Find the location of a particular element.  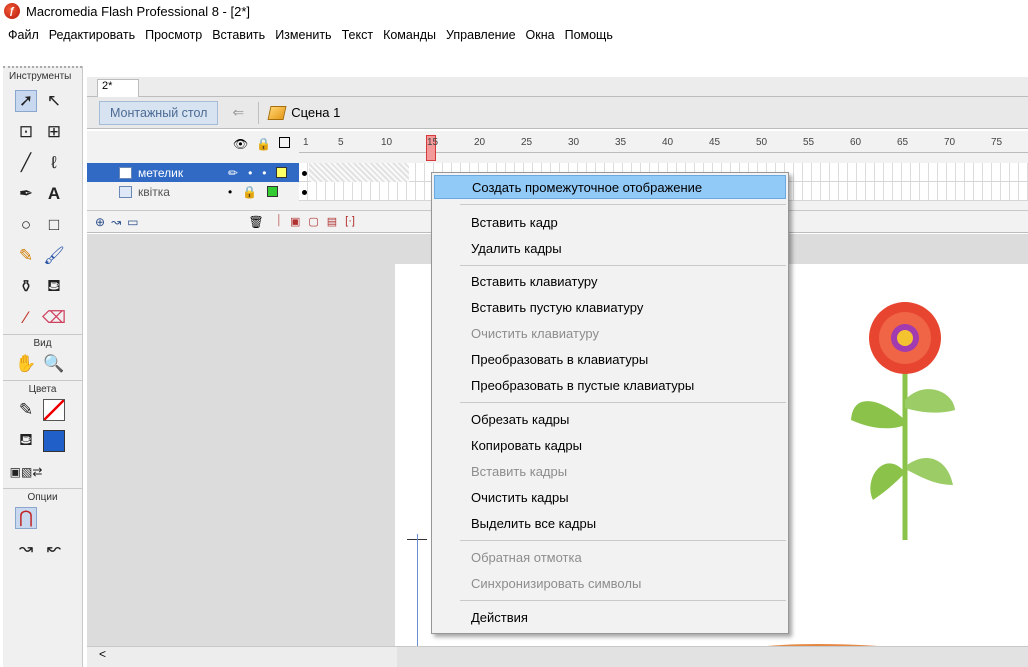

color-swap-icon: ▣▧⇄ is located at coordinates (26, 472).